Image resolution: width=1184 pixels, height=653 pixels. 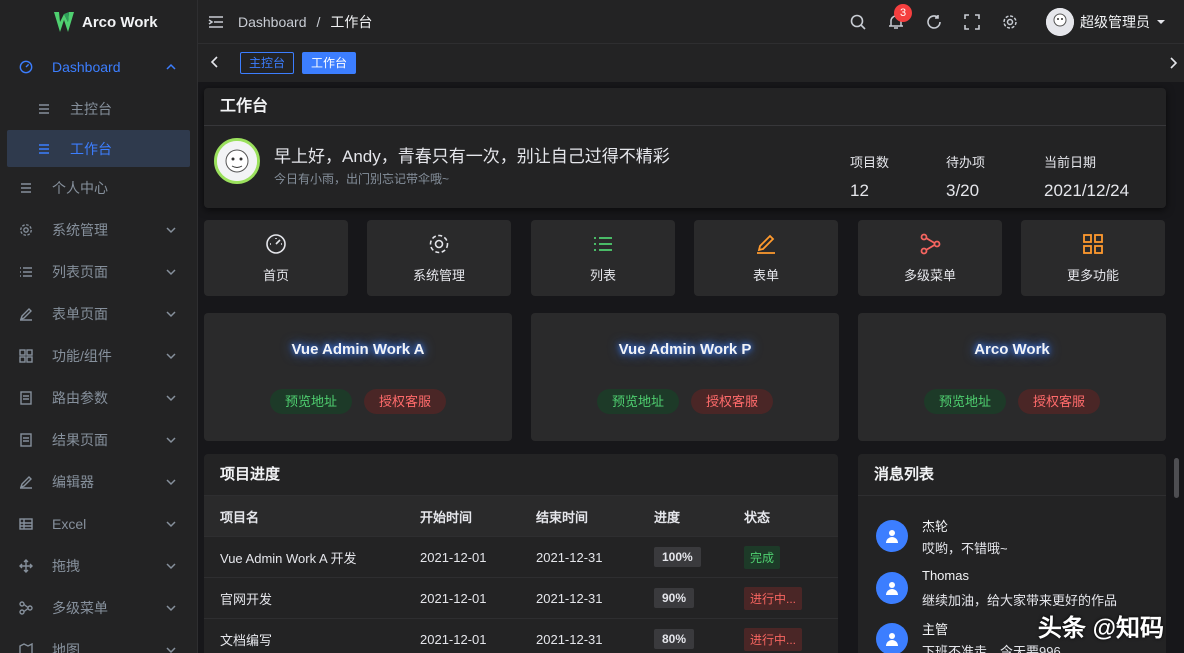 I want to click on sidebar-item-system: 系统管理, so click(x=98, y=230).